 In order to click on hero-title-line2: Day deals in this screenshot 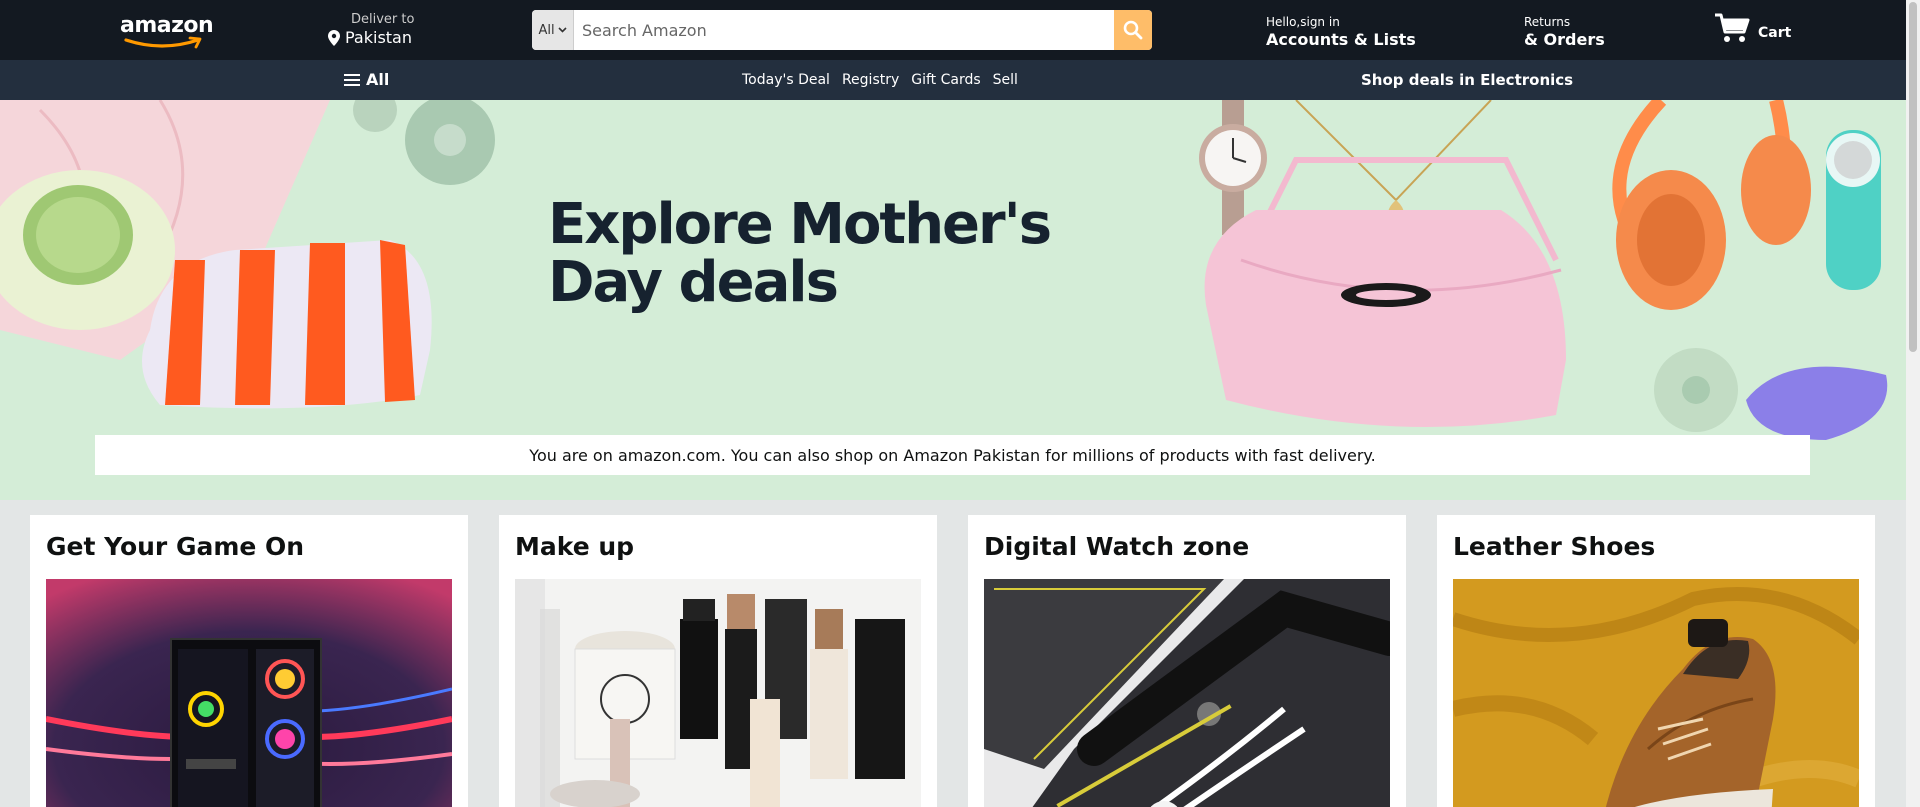, I will do `click(693, 282)`.